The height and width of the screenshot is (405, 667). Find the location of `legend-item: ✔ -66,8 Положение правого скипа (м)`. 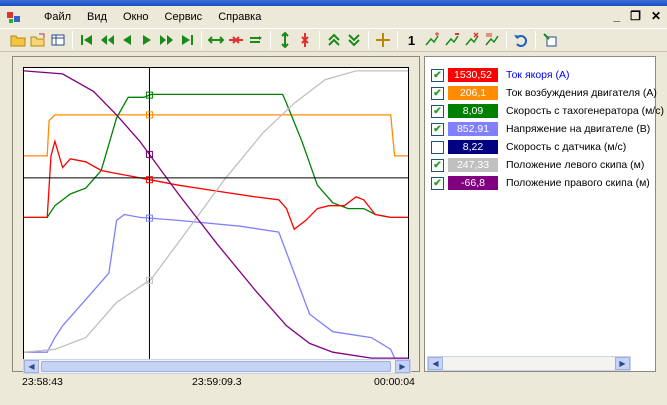

legend-item: ✔ -66,8 Положение правого скипа (м) is located at coordinates (540, 183).